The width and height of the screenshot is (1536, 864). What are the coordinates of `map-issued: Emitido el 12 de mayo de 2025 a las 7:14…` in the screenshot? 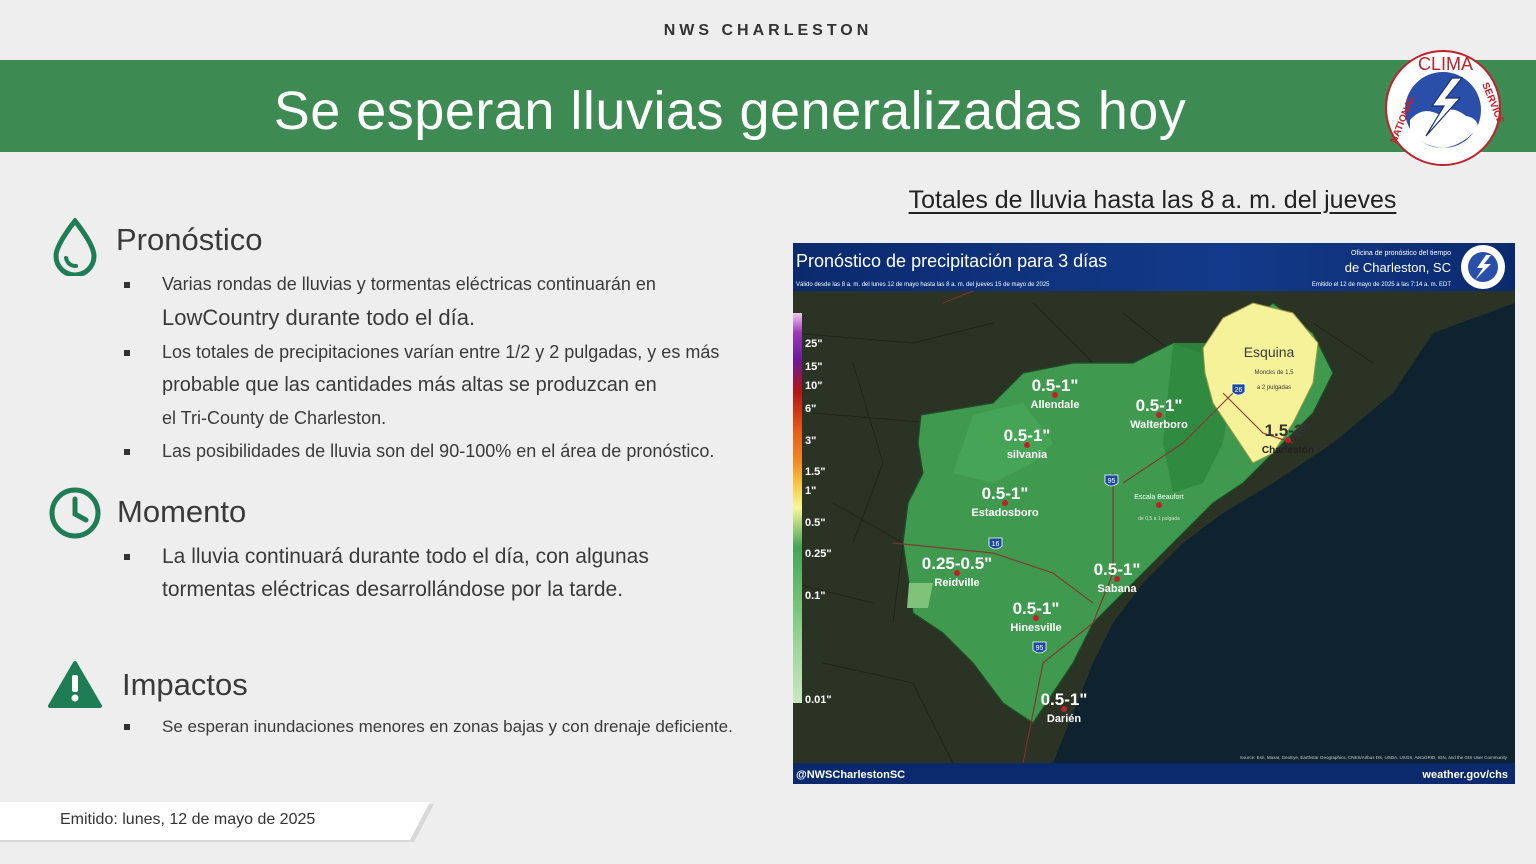 It's located at (1381, 285).